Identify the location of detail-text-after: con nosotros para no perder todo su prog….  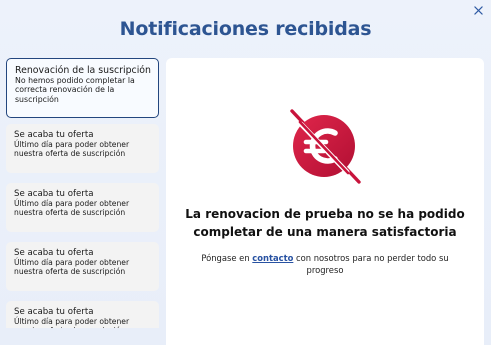
(371, 264).